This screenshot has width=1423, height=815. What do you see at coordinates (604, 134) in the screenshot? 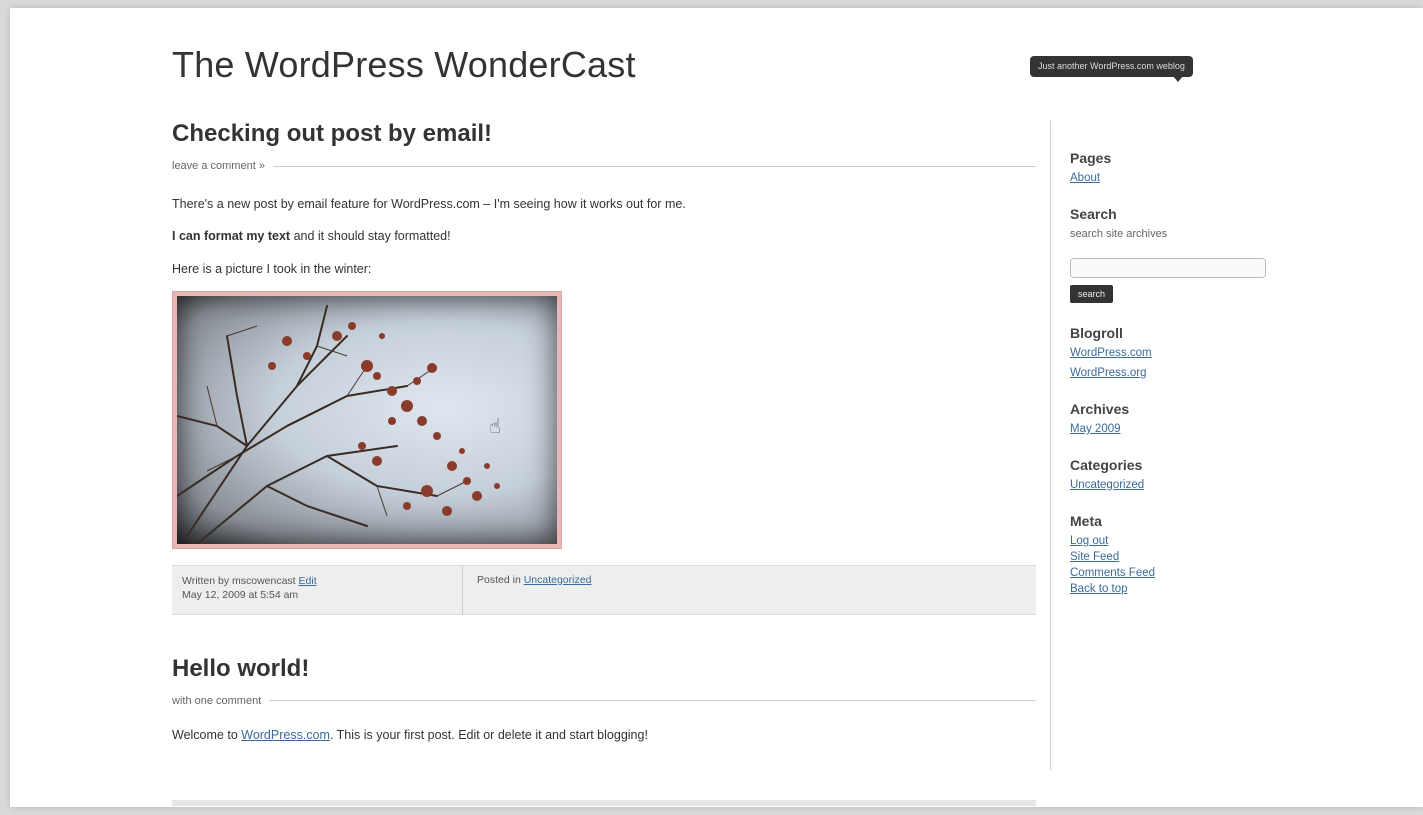
I see `post-title: Checking out post by email!` at bounding box center [604, 134].